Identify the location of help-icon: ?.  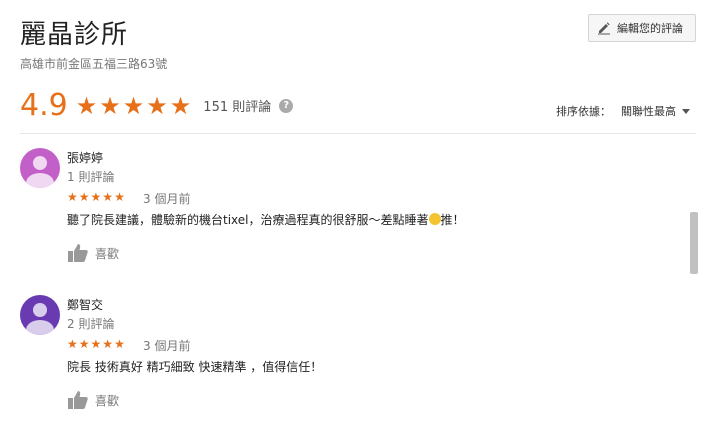
(286, 105).